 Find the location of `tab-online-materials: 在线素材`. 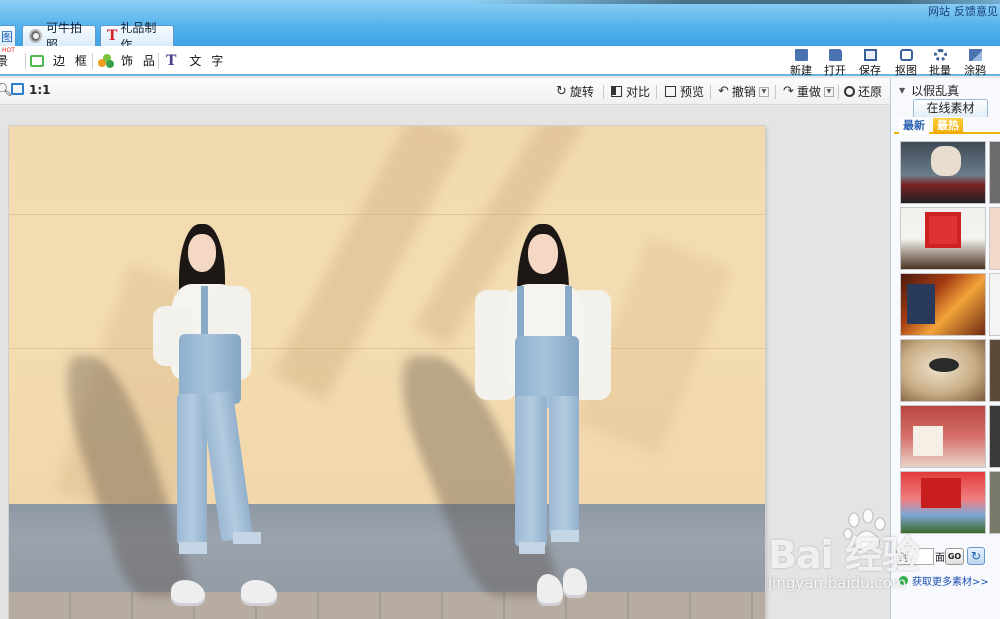

tab-online-materials: 在线素材 is located at coordinates (950, 108).